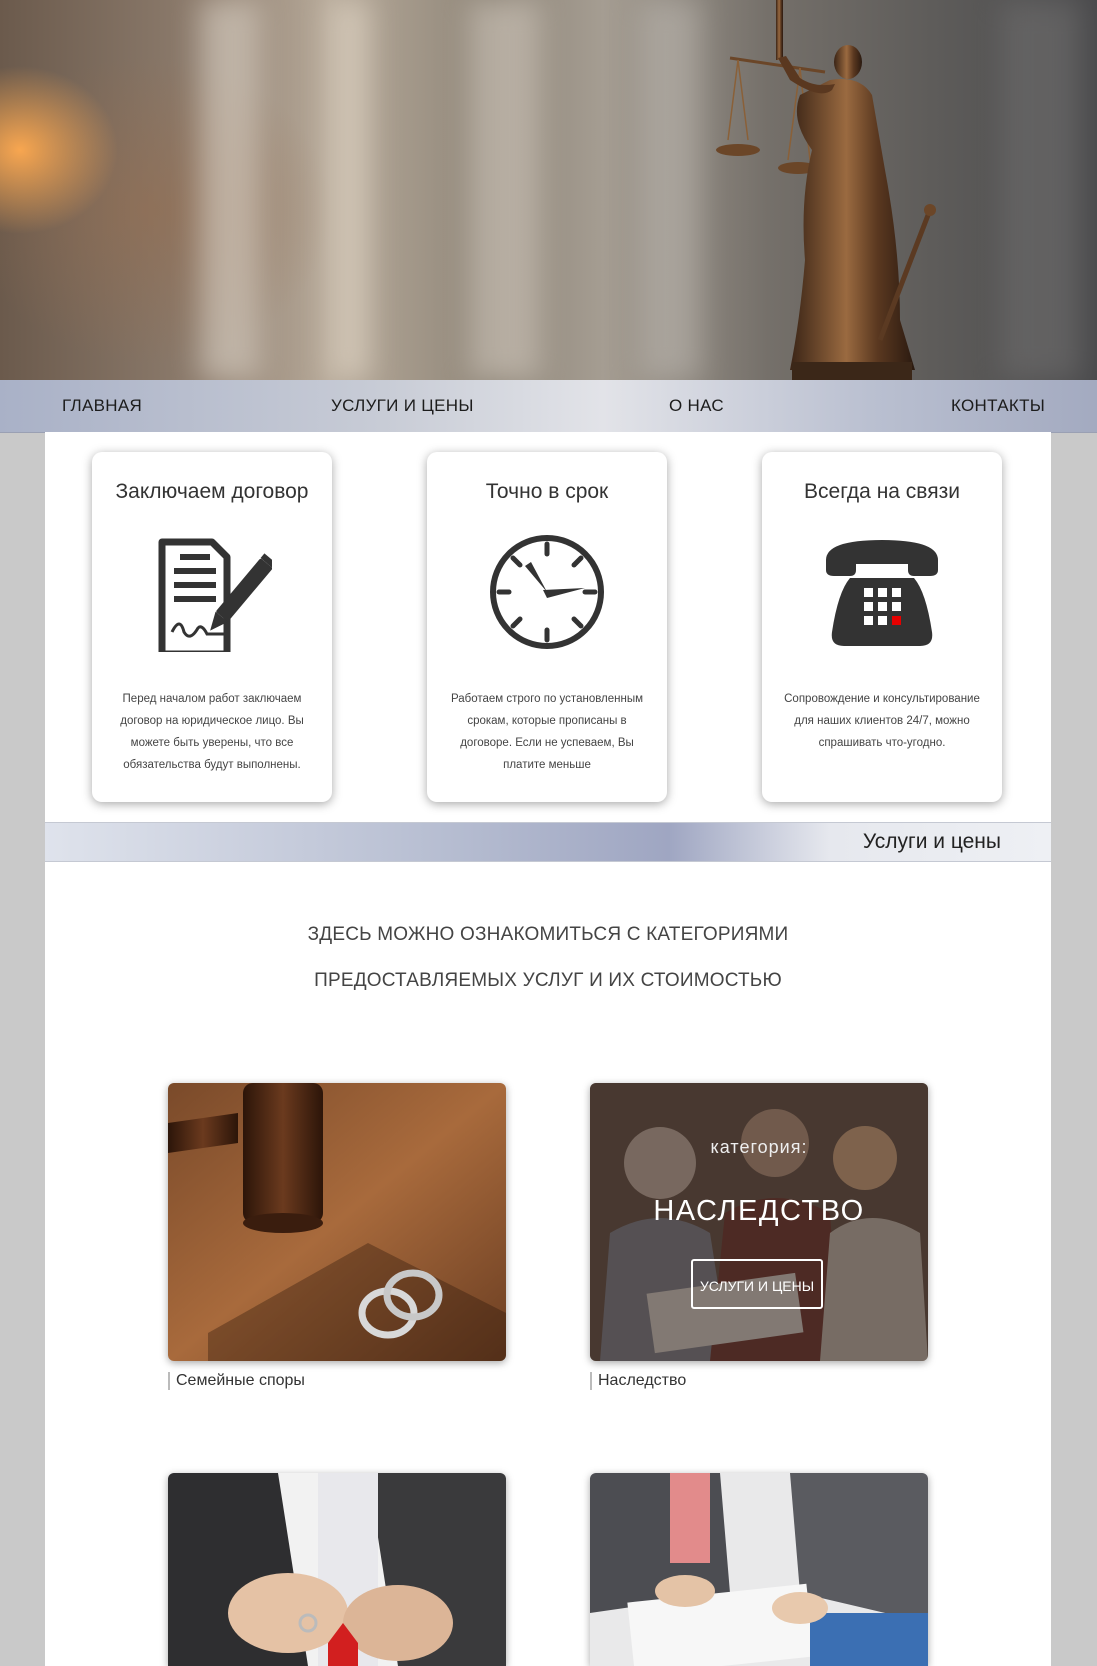 Image resolution: width=1097 pixels, height=1666 pixels. Describe the element at coordinates (102, 406) in the screenshot. I see `nav-item-home: ГЛАВНАЯ` at that location.